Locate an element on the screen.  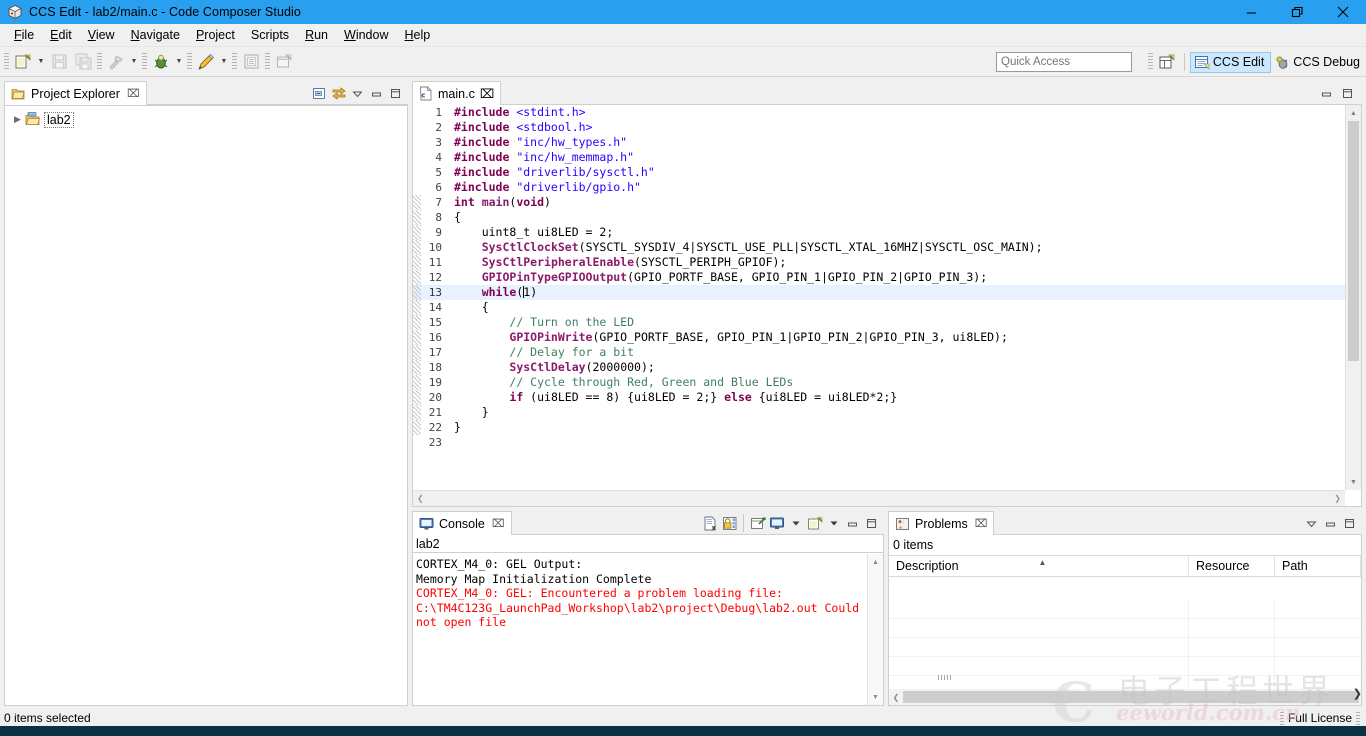
code-line: 18 SysCtlDelay(2000000); is located at coordinates (879, 367).